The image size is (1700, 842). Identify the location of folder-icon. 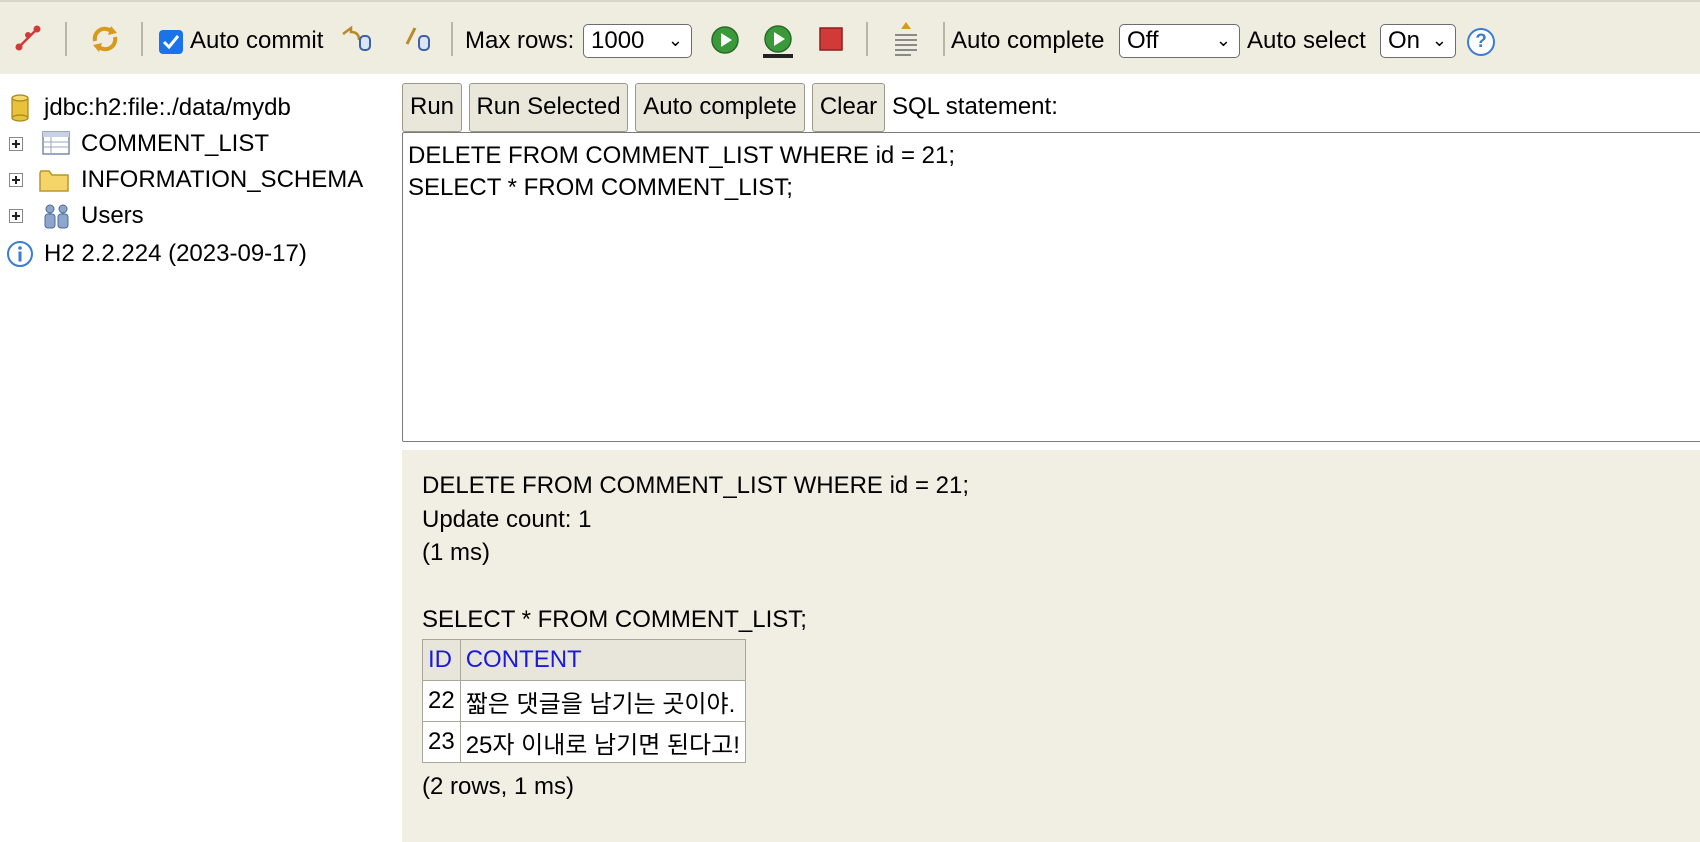
(54, 182).